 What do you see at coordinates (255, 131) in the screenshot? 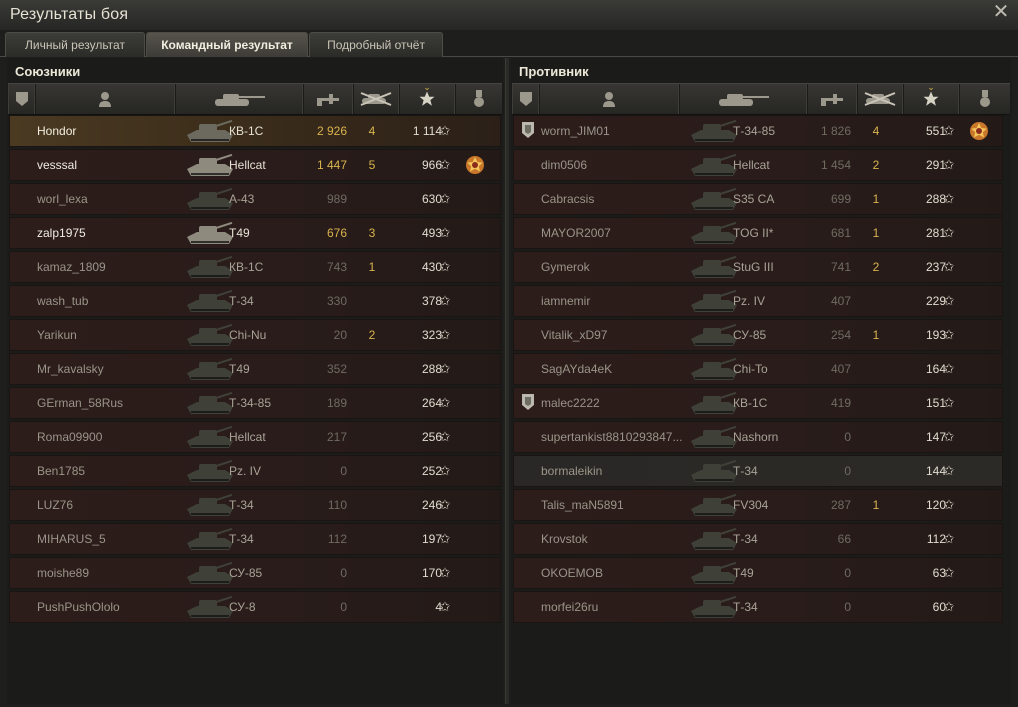
I see `player-row: Hondor КВ-1С 2 926 4 1 114 ✩` at bounding box center [255, 131].